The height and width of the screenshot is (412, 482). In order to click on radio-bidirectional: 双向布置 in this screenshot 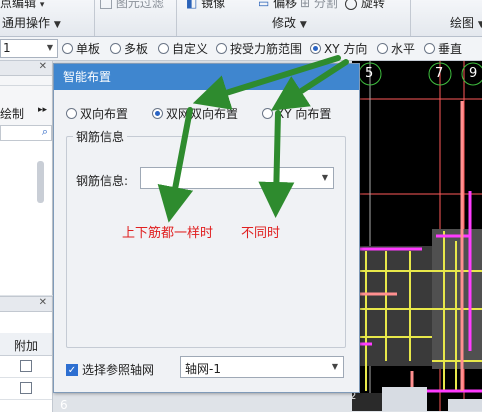, I will do `click(97, 113)`.